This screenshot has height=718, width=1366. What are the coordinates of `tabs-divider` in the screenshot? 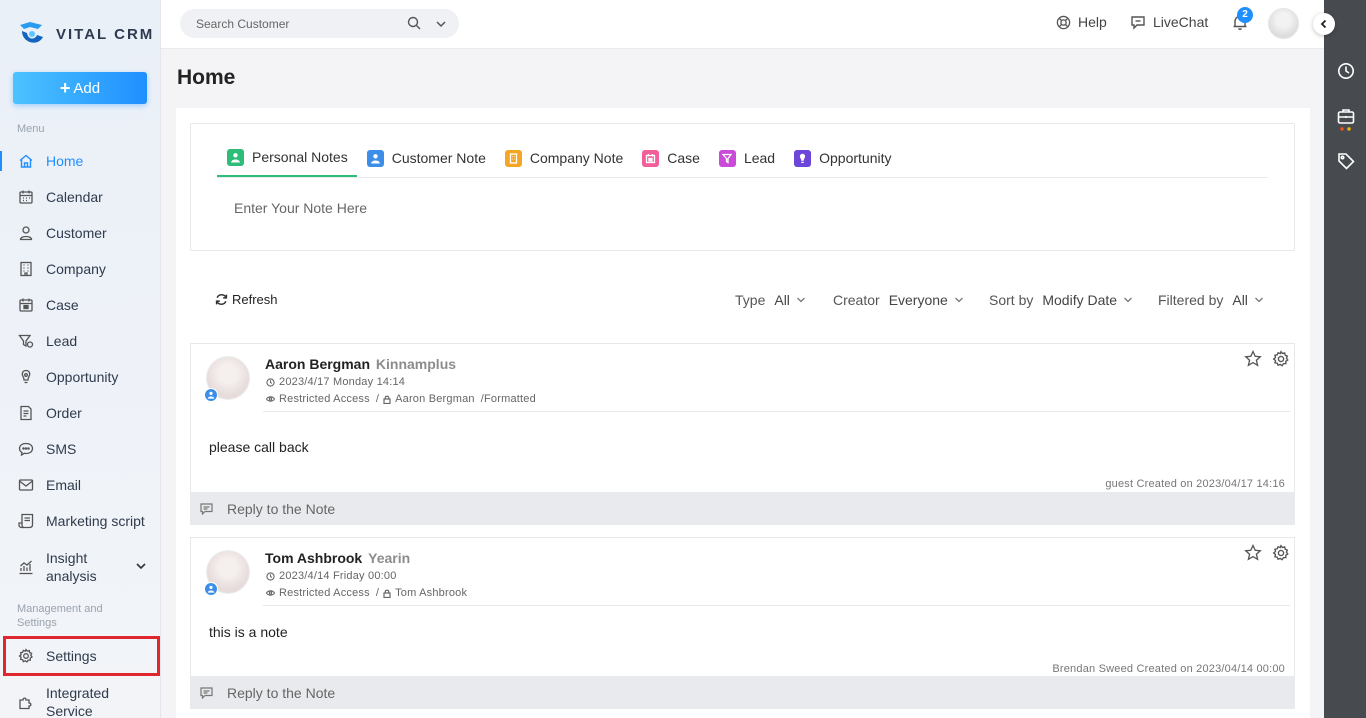 It's located at (742, 177).